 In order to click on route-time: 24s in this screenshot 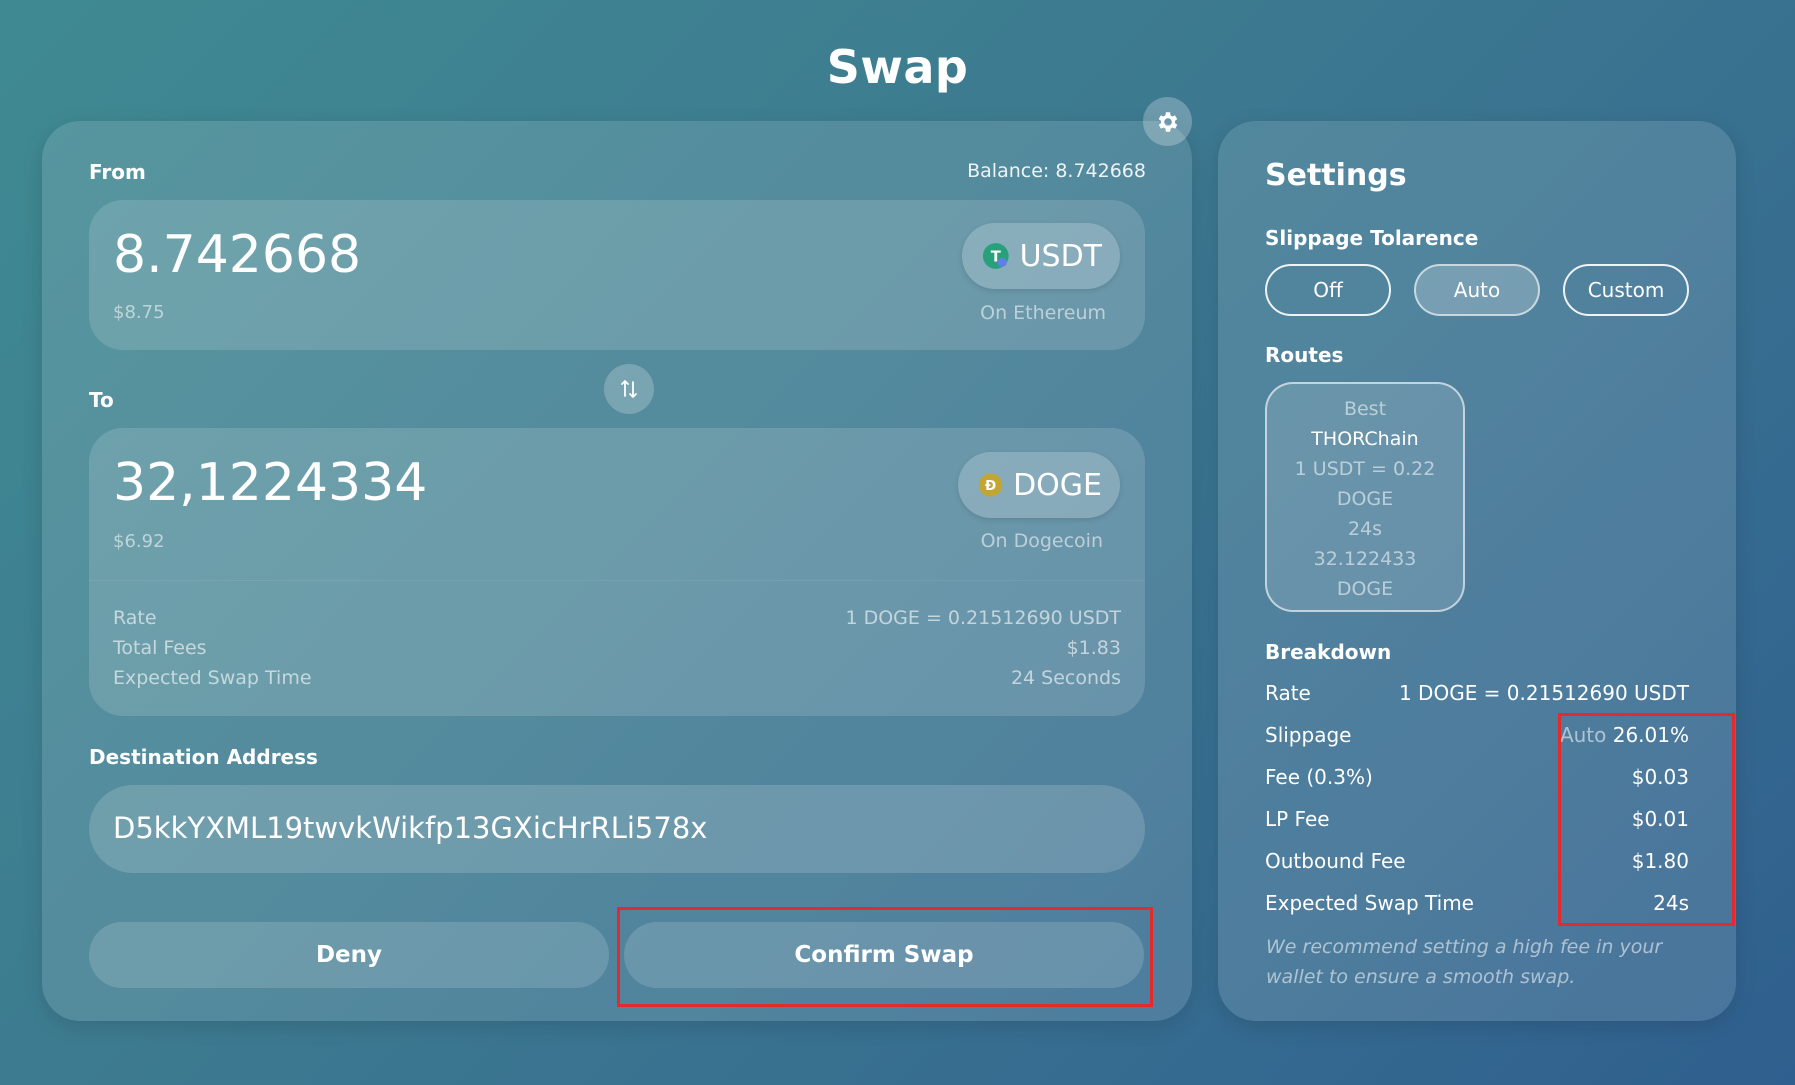, I will do `click(1365, 529)`.